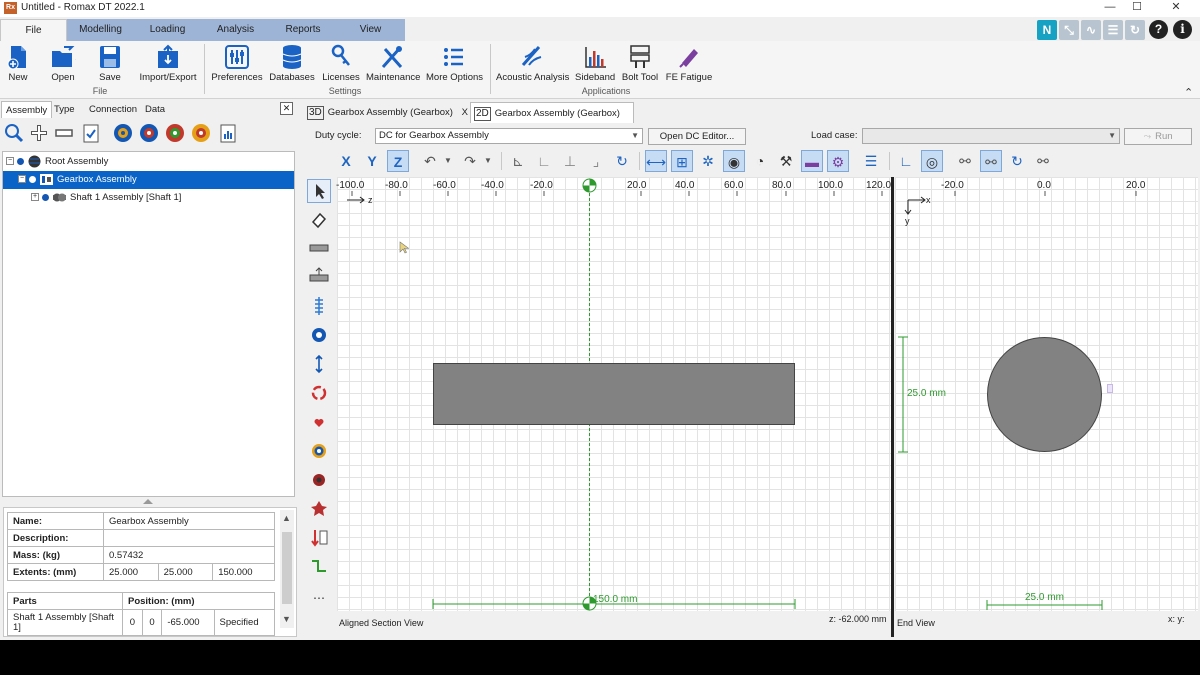 The height and width of the screenshot is (675, 1200). What do you see at coordinates (1091, 30) in the screenshot?
I see `pulse-icon: ∿` at bounding box center [1091, 30].